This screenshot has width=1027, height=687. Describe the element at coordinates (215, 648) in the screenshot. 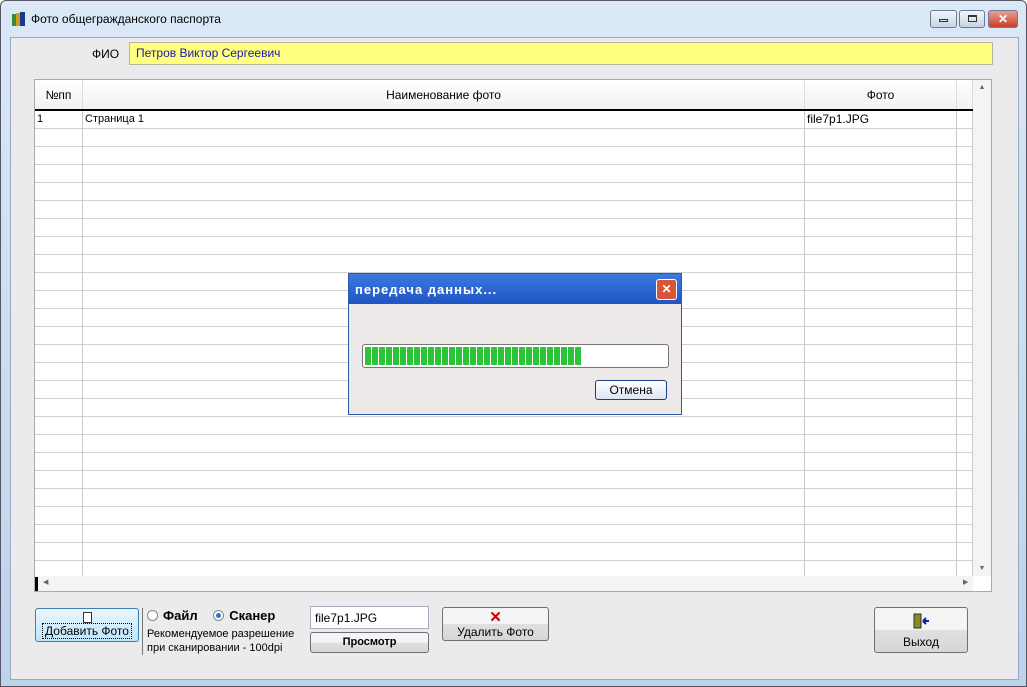

I see `hint-line2: при сканировании - 100dpi` at that location.